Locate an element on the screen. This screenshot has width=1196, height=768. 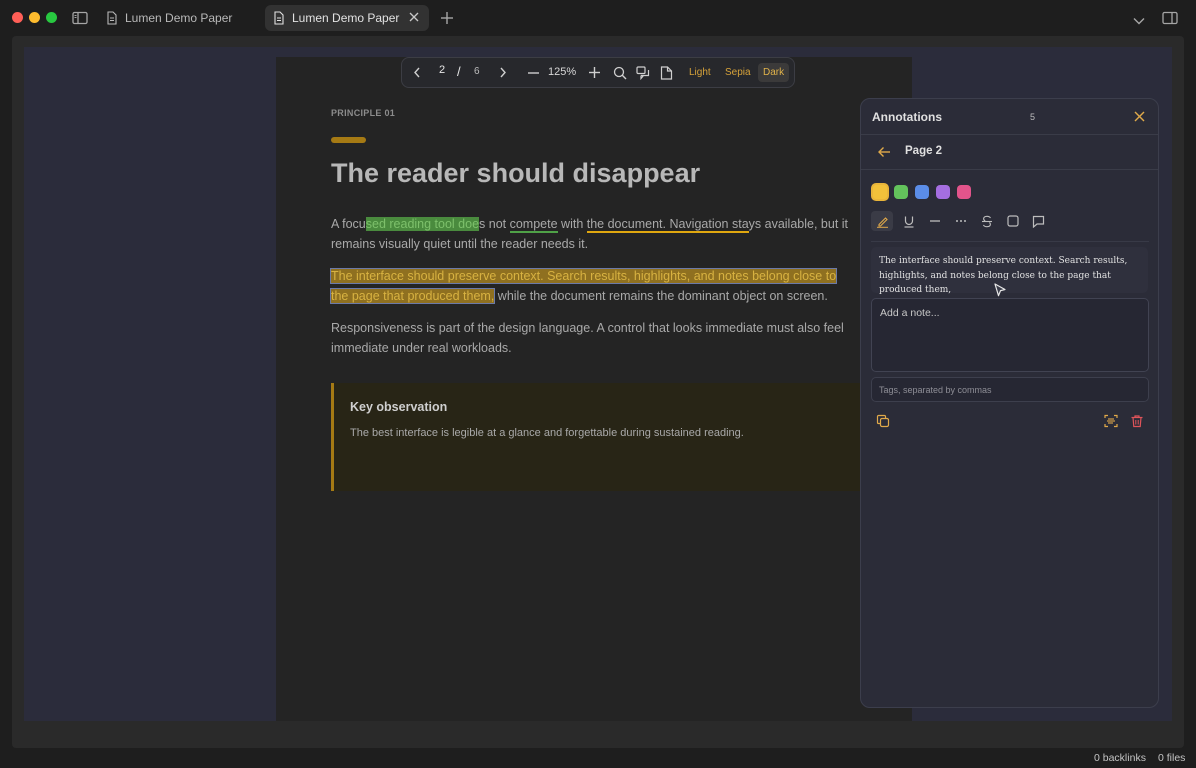
trash-icon is located at coordinates (1137, 421).